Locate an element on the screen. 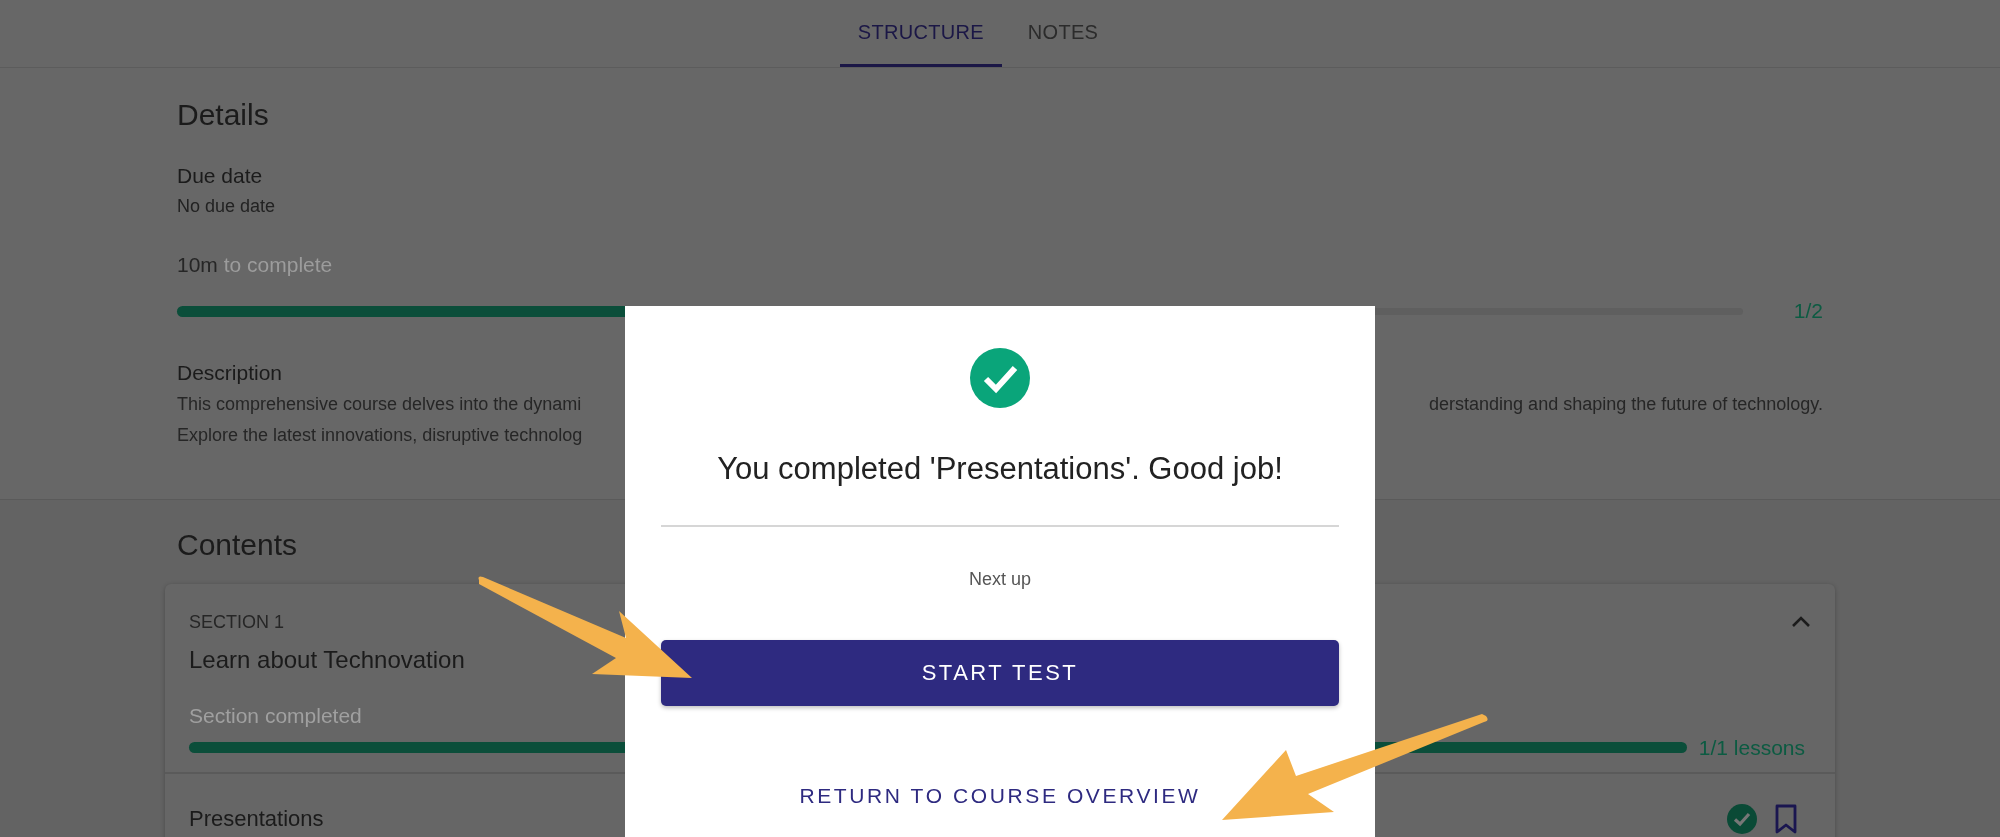  field-value: No due date is located at coordinates (227, 206).